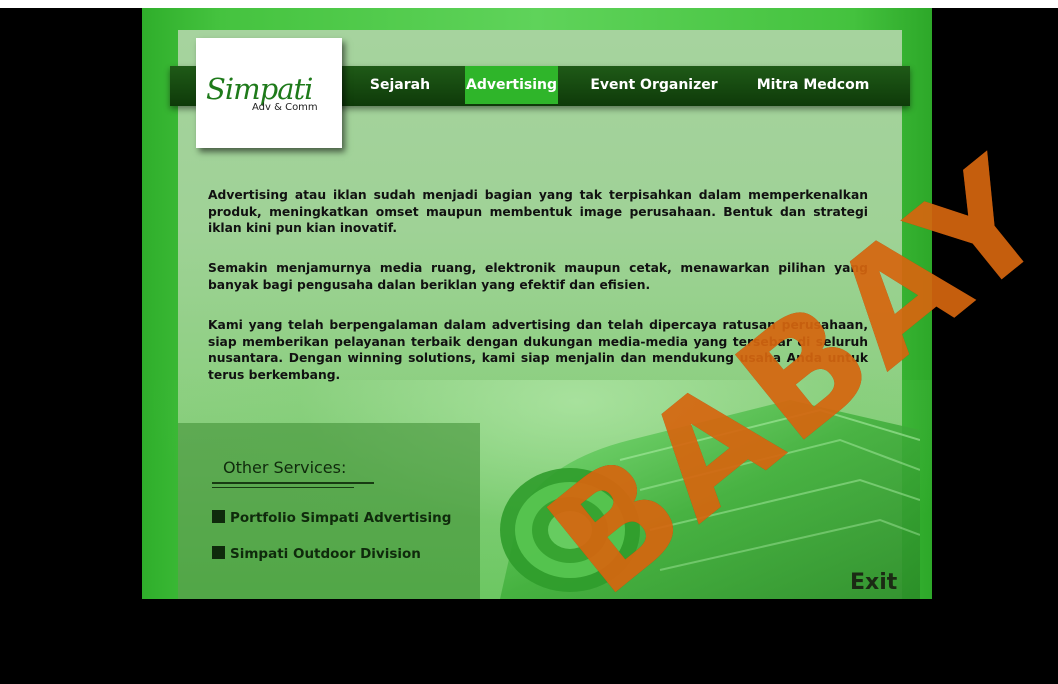 The image size is (1058, 684). I want to click on title-underline-thin, so click(283, 487).